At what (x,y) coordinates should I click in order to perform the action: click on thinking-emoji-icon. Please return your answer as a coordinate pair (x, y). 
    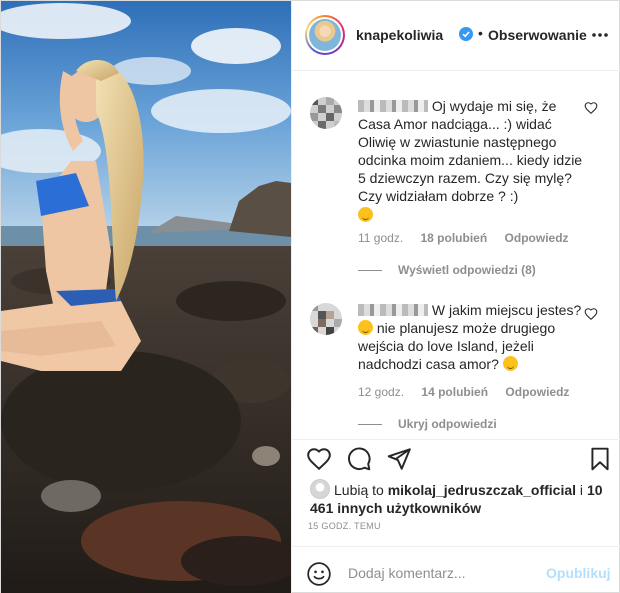
    Looking at the image, I should click on (365, 214).